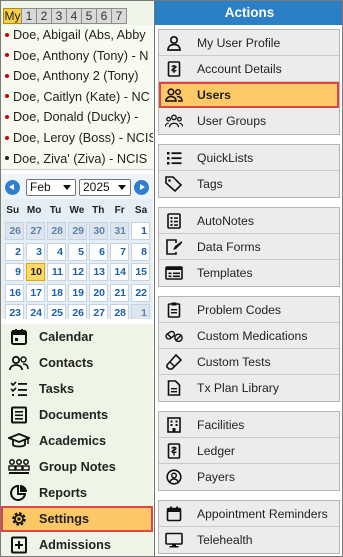 The image size is (343, 557). What do you see at coordinates (249, 362) in the screenshot?
I see `action-custom-tests: Custom Tests` at bounding box center [249, 362].